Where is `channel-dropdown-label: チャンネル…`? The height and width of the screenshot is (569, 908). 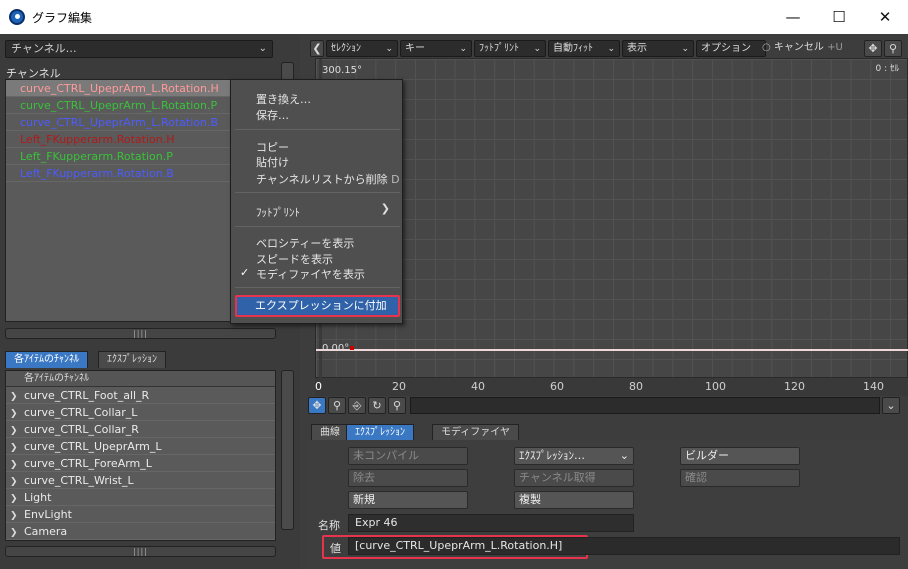
channel-dropdown-label: チャンネル… is located at coordinates (44, 48).